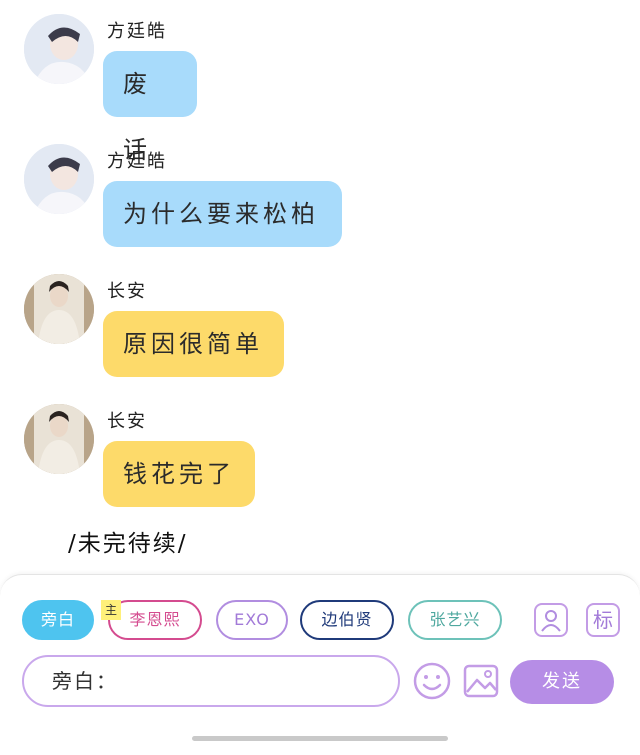  Describe the element at coordinates (320, 738) in the screenshot. I see `home-indicator` at that location.